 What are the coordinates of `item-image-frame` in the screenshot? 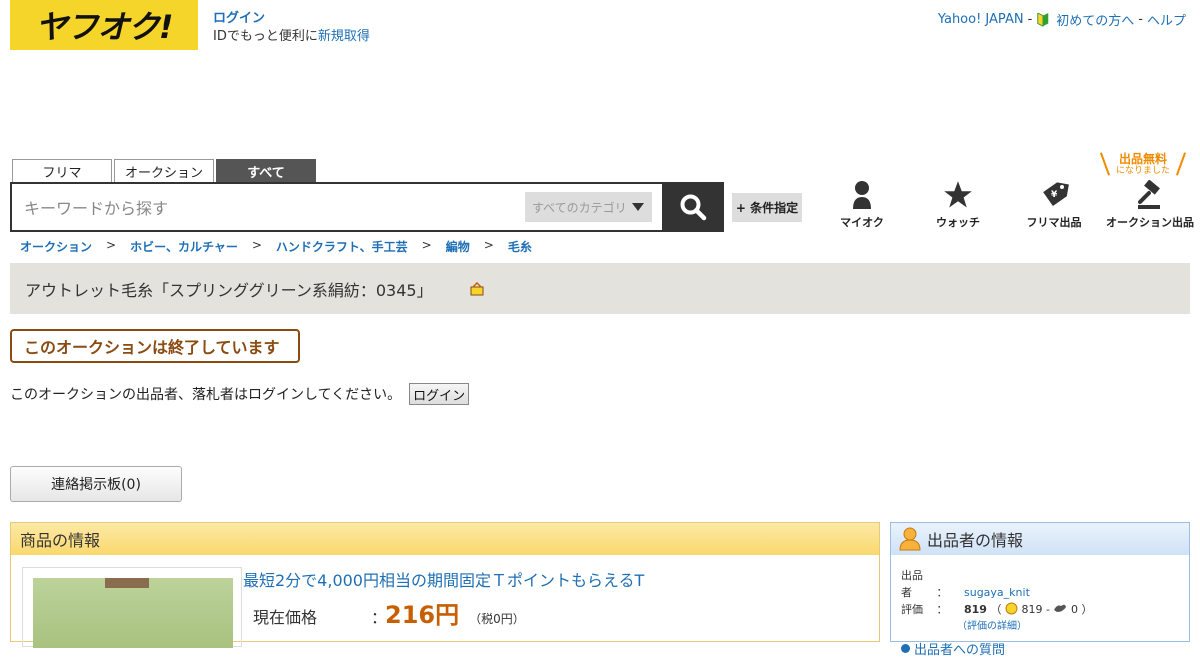 It's located at (132, 607).